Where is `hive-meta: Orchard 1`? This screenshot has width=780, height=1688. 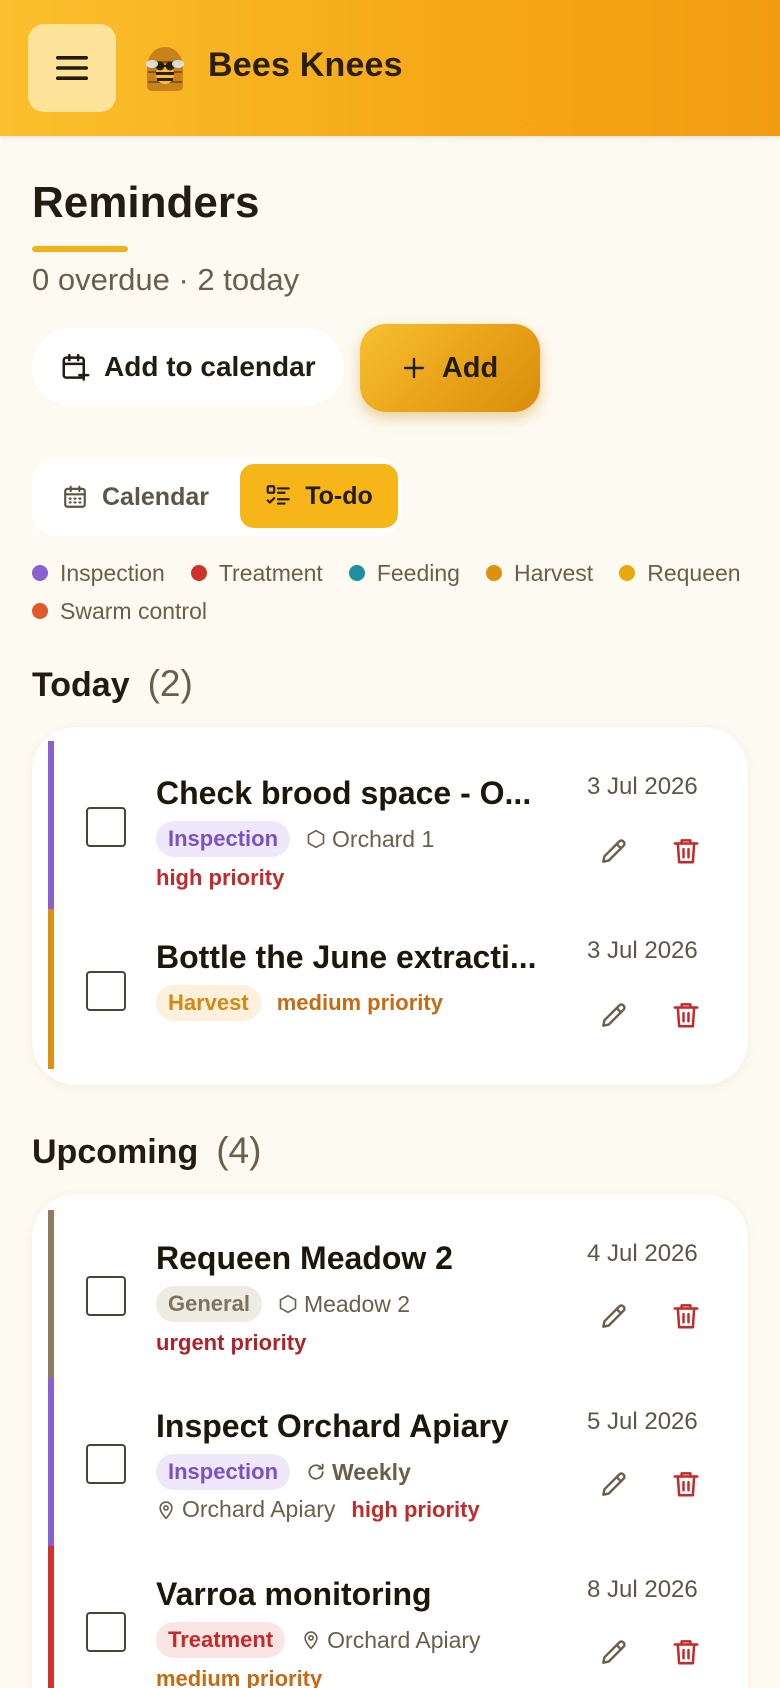
hive-meta: Orchard 1 is located at coordinates (370, 839).